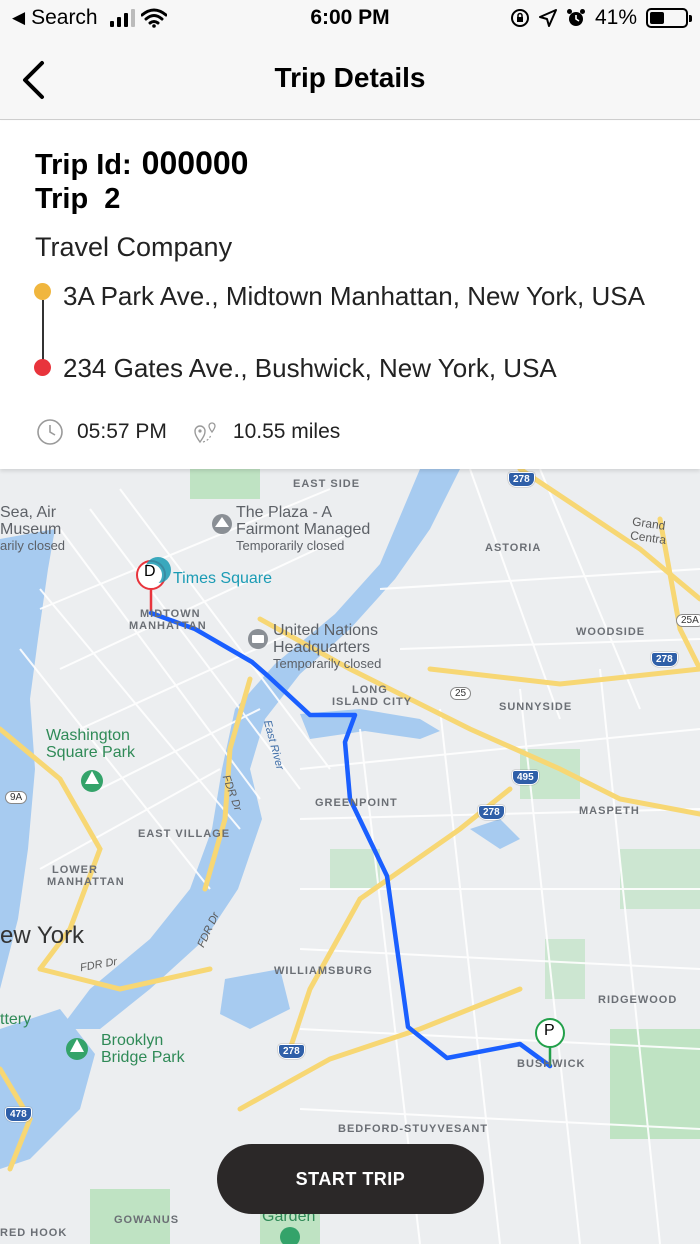  What do you see at coordinates (356, 803) in the screenshot?
I see `map-label-greenpoint: GREENPOINT` at bounding box center [356, 803].